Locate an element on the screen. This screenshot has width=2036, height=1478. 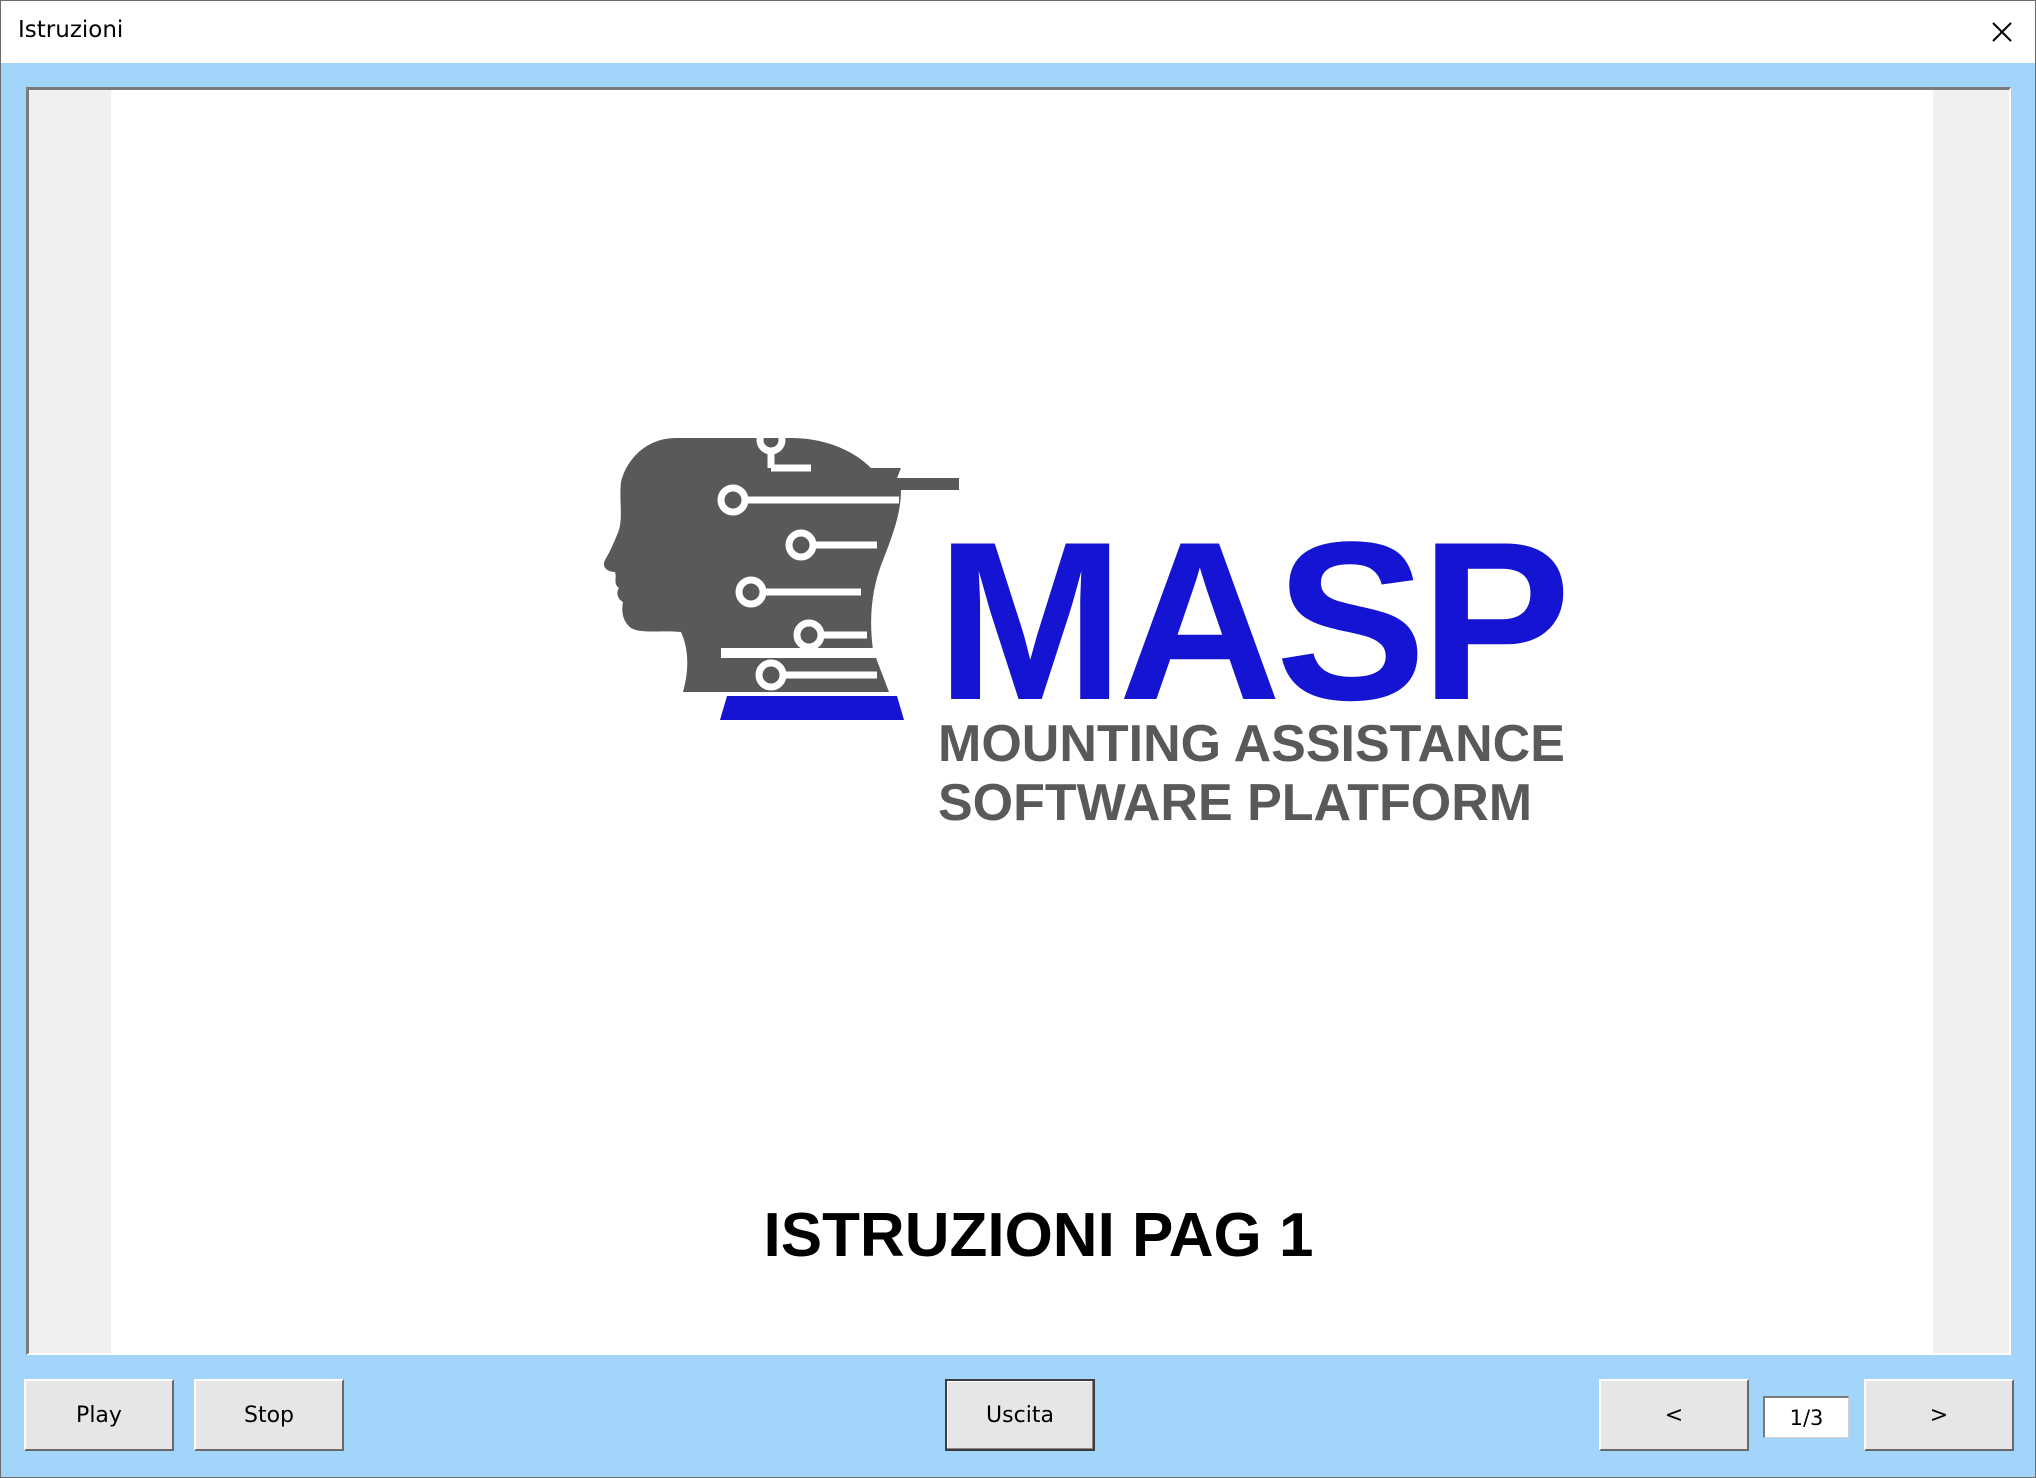
close-button is located at coordinates (2002, 32).